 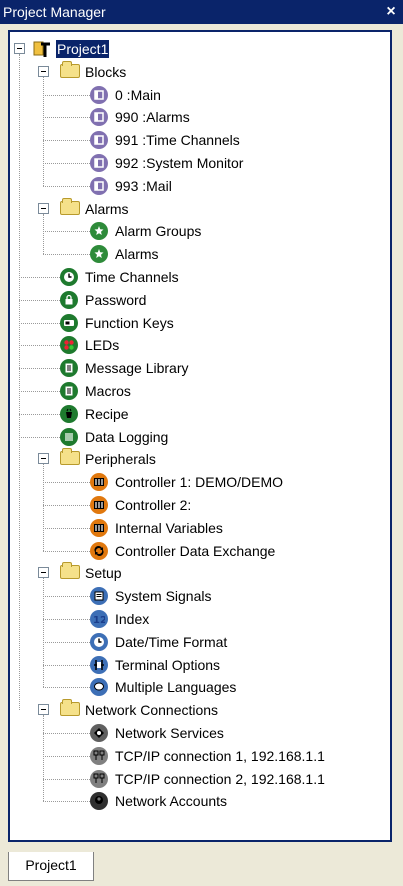 What do you see at coordinates (199, 414) in the screenshot?
I see `tree-item: Recipe` at bounding box center [199, 414].